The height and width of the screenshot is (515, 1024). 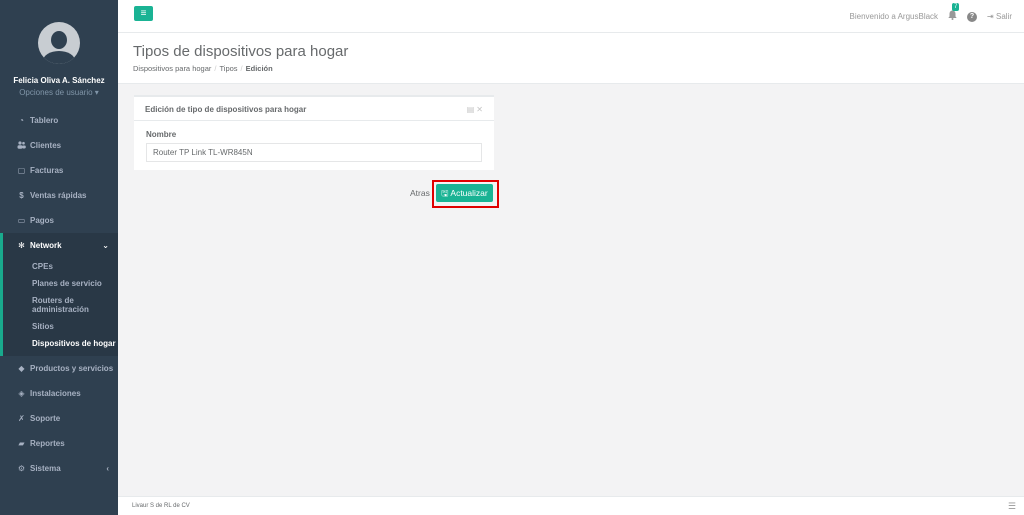 I want to click on back-link: Atras, so click(x=420, y=193).